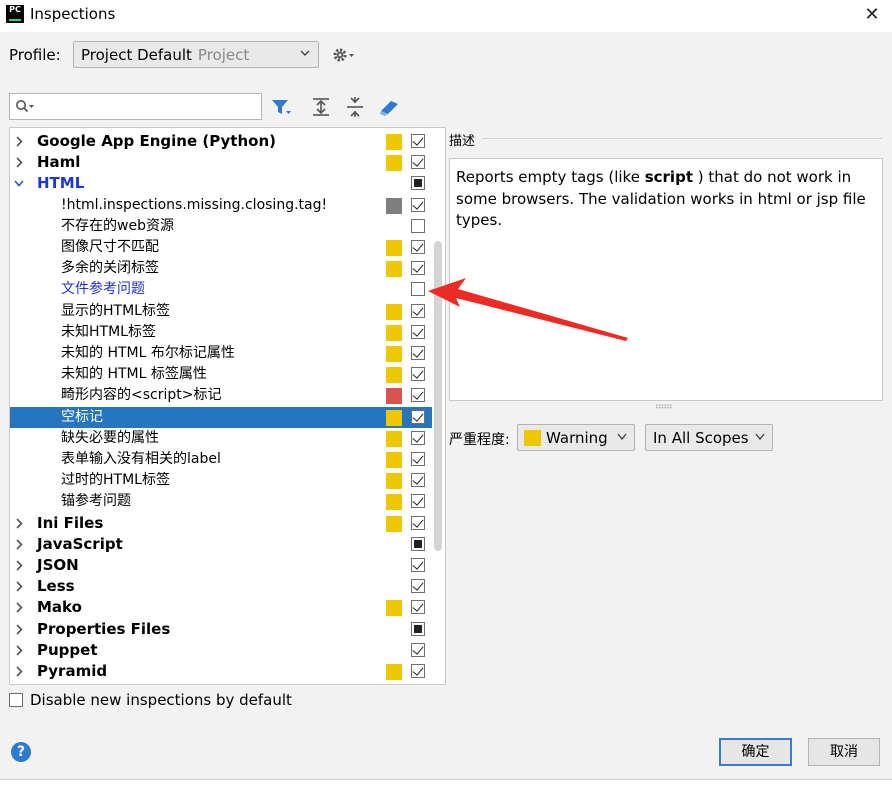  Describe the element at coordinates (701, 438) in the screenshot. I see `scope-value: In All Scopes` at that location.